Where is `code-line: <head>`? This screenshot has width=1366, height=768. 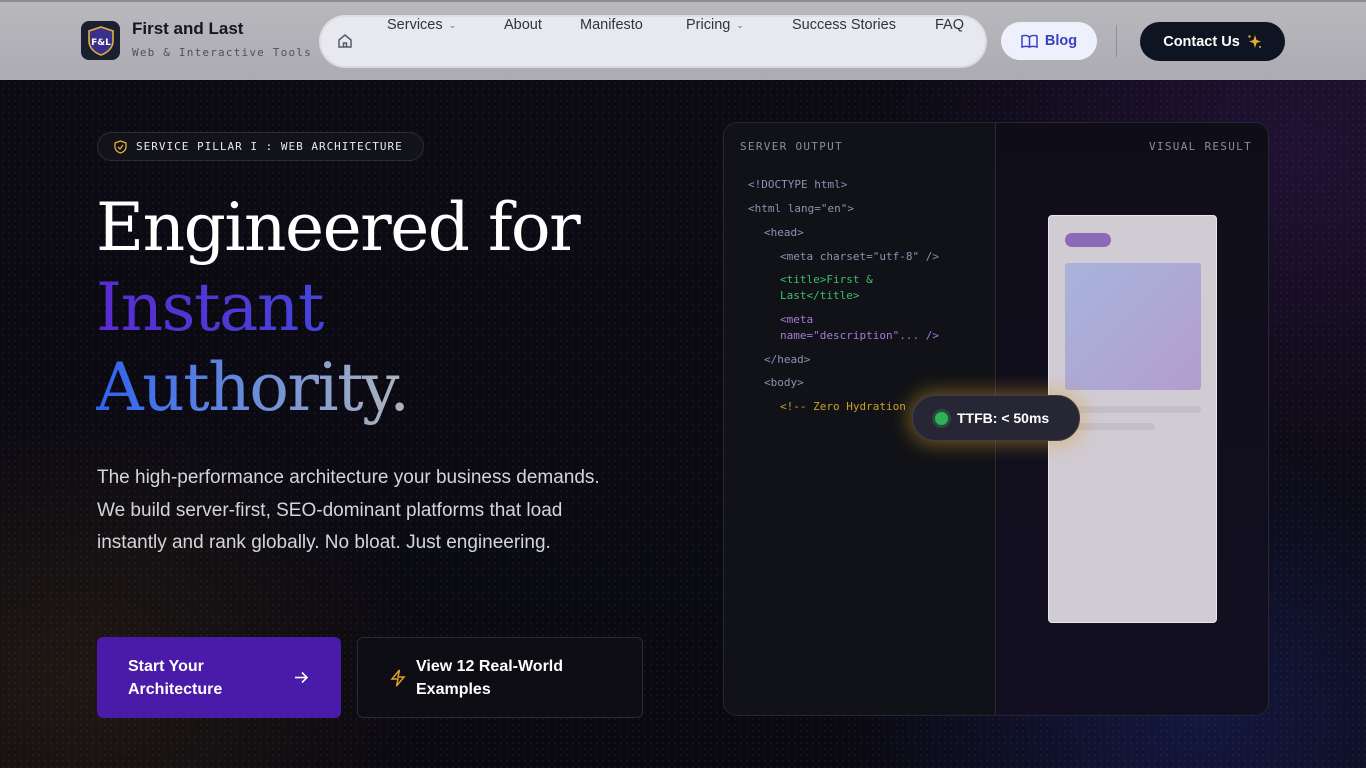
code-line: <head> is located at coordinates (784, 232).